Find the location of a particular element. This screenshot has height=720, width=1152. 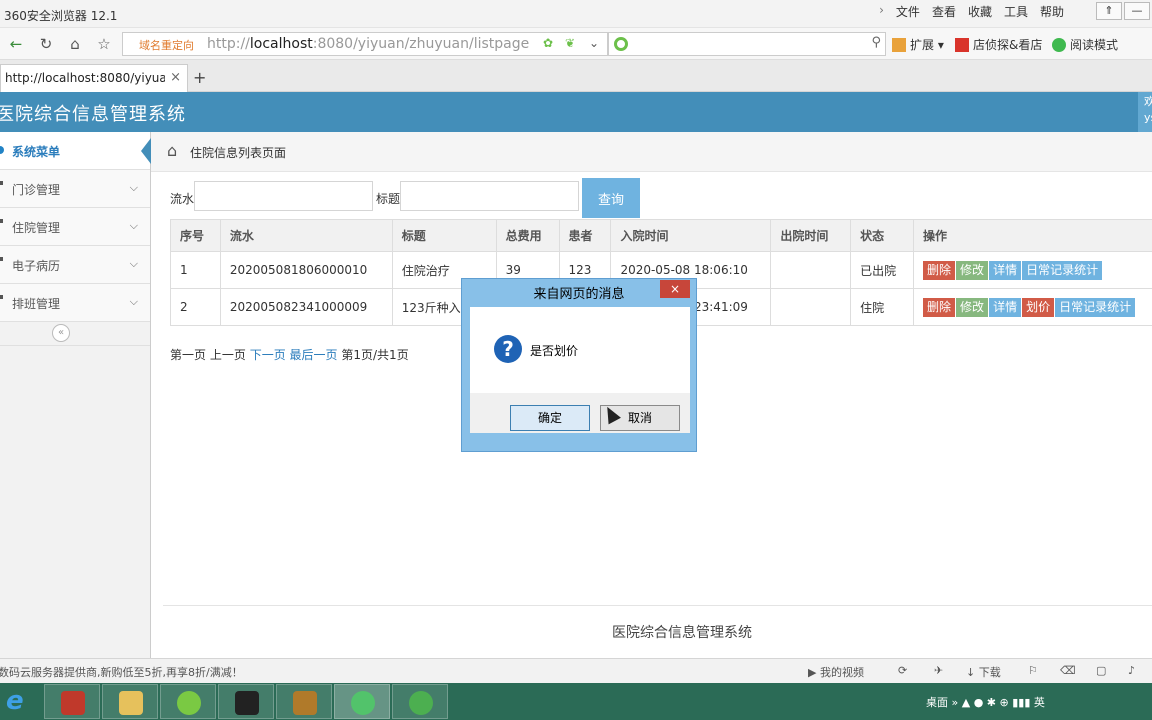

pagination: 第一页 上一页 下一页 最后一页 第1页/共1页 is located at coordinates (289, 354).